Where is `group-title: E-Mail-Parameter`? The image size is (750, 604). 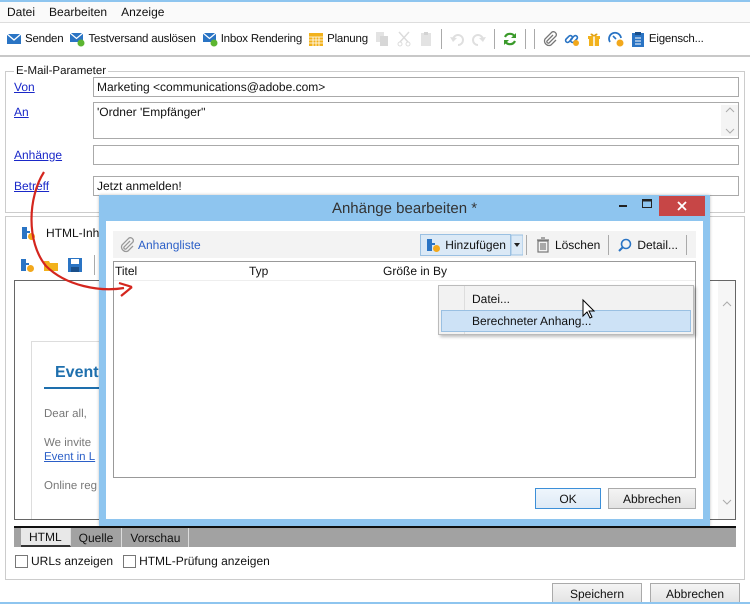 group-title: E-Mail-Parameter is located at coordinates (61, 71).